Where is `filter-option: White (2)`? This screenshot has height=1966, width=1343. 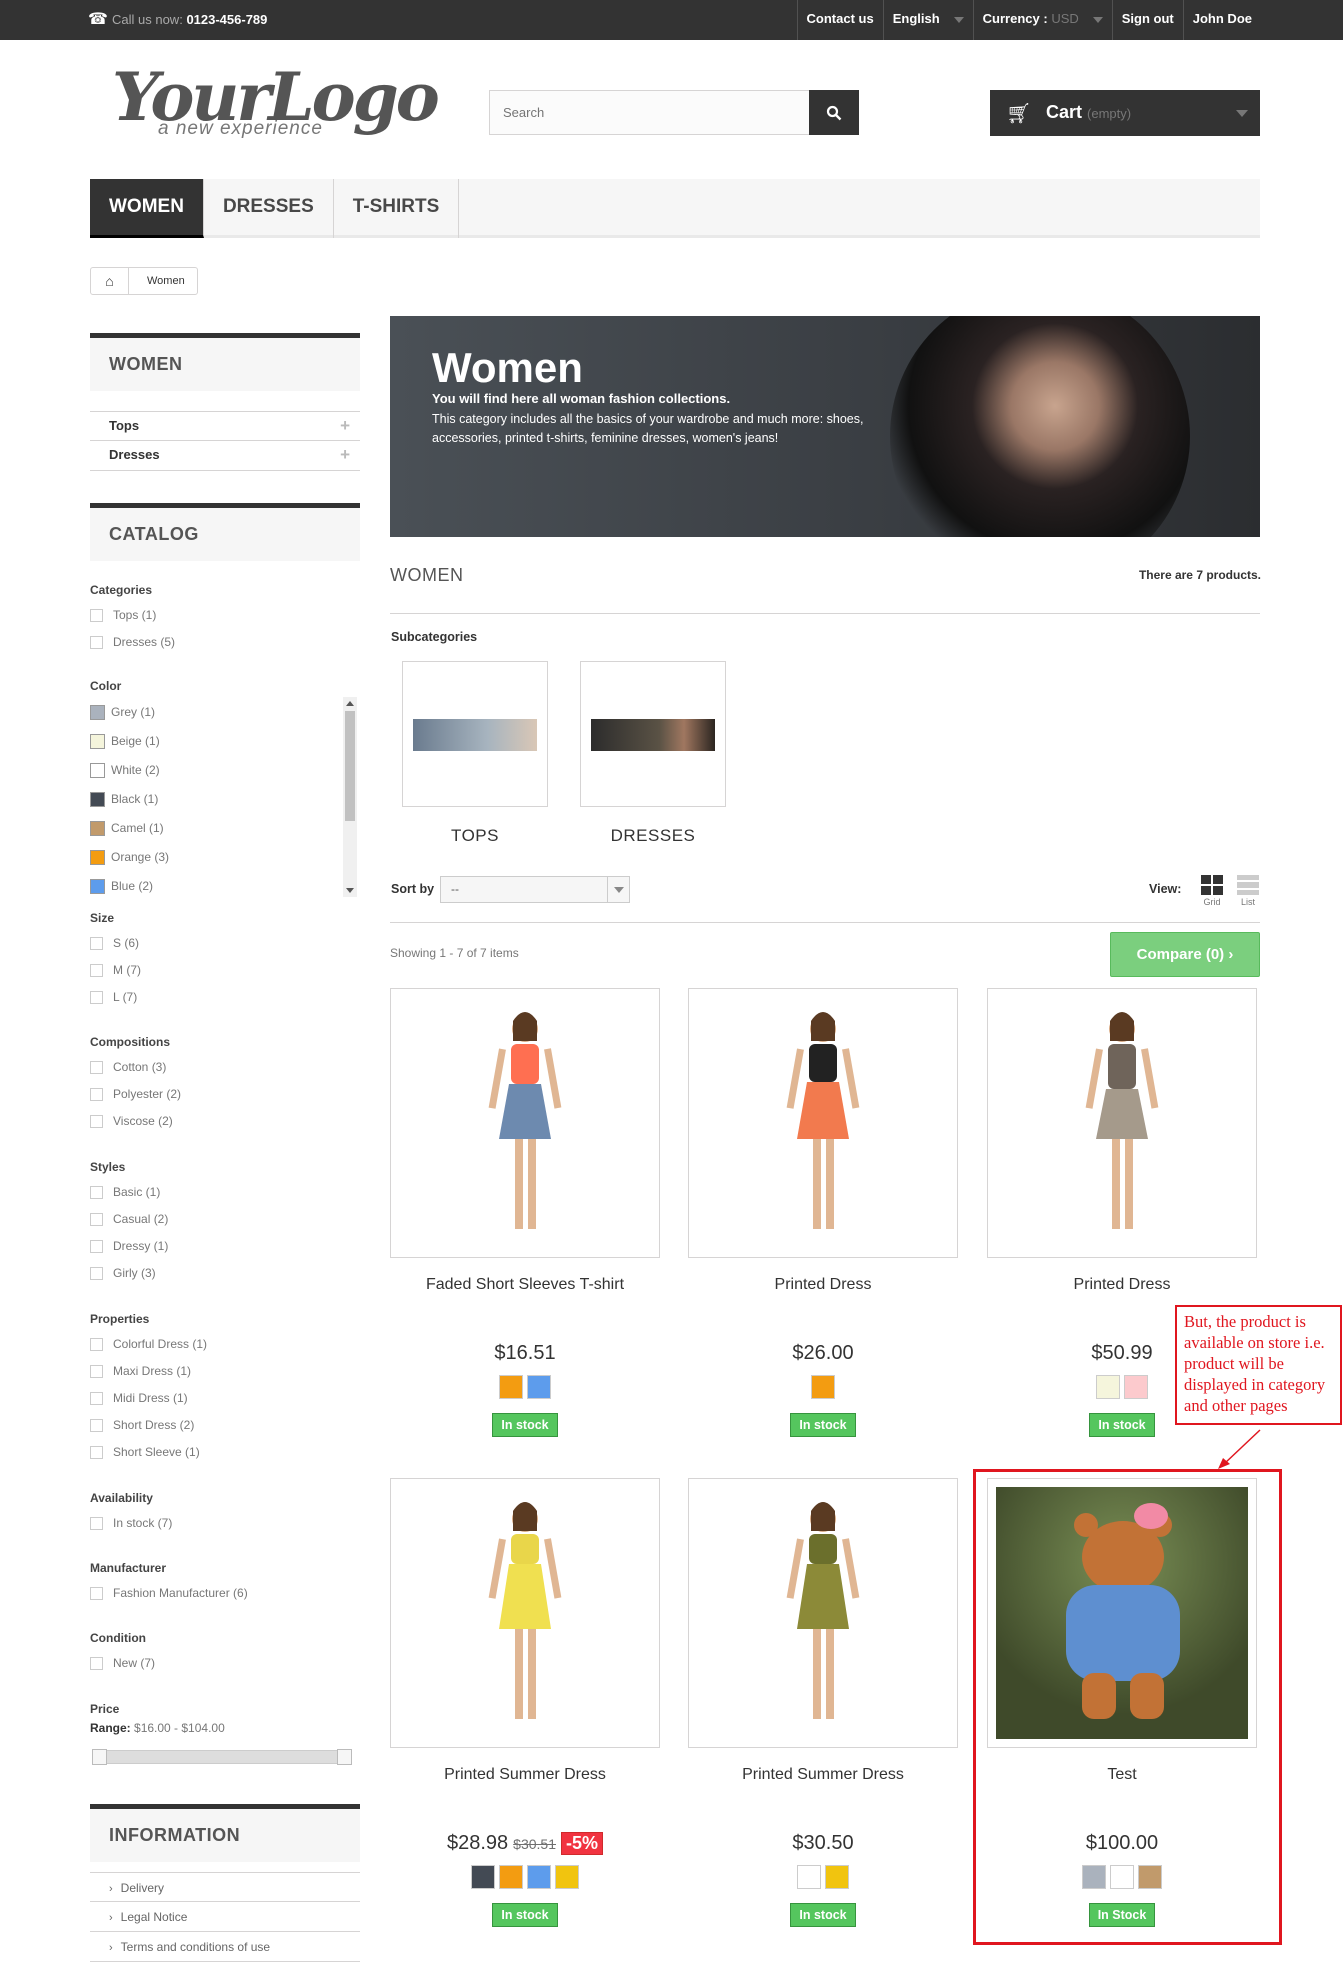 filter-option: White (2) is located at coordinates (215, 770).